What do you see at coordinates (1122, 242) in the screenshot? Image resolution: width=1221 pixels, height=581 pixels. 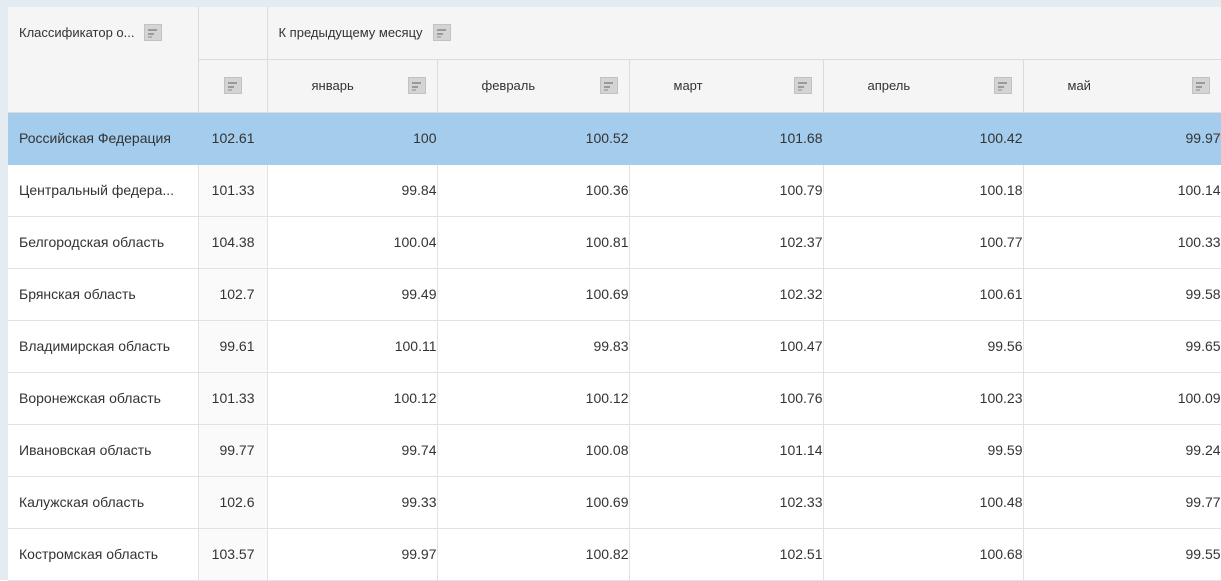 I see `cell-value: 100.33` at bounding box center [1122, 242].